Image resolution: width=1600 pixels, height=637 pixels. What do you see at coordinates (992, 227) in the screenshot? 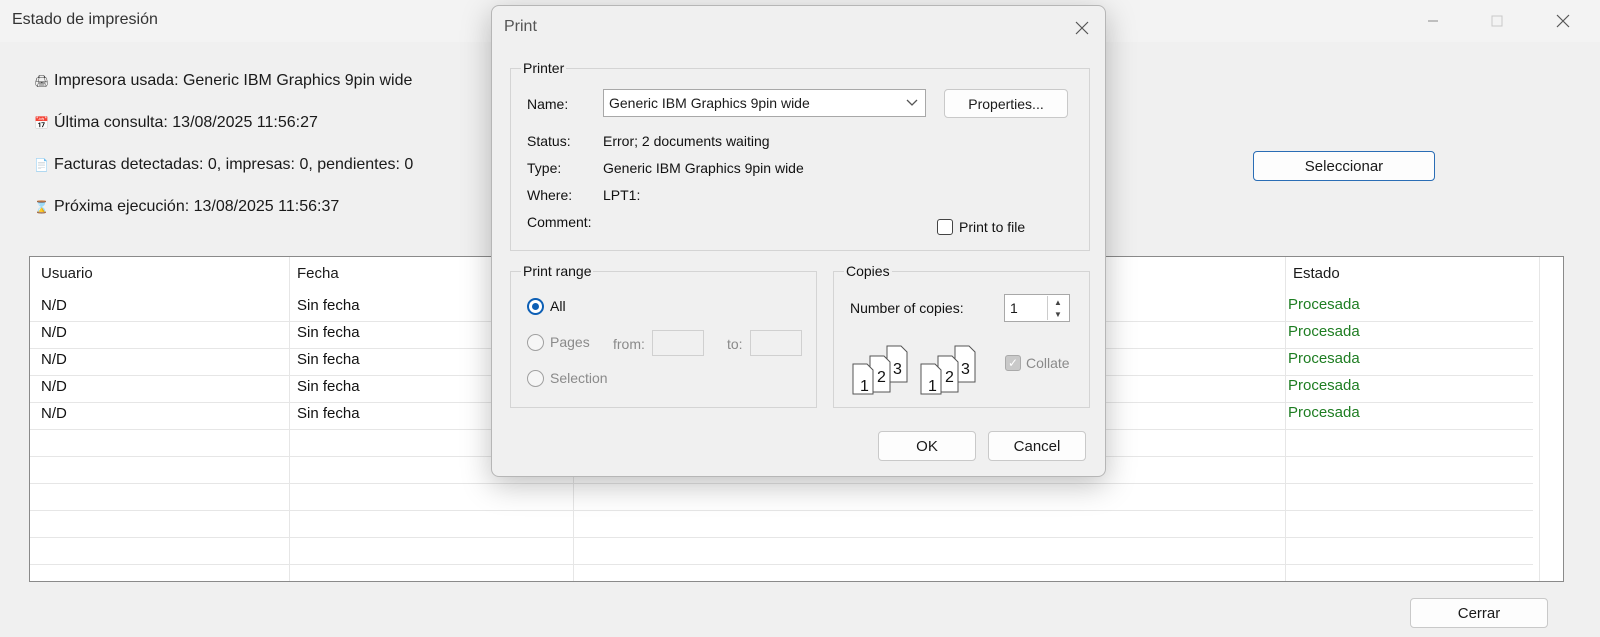
I see `print-to-file-label: Print to file` at bounding box center [992, 227].